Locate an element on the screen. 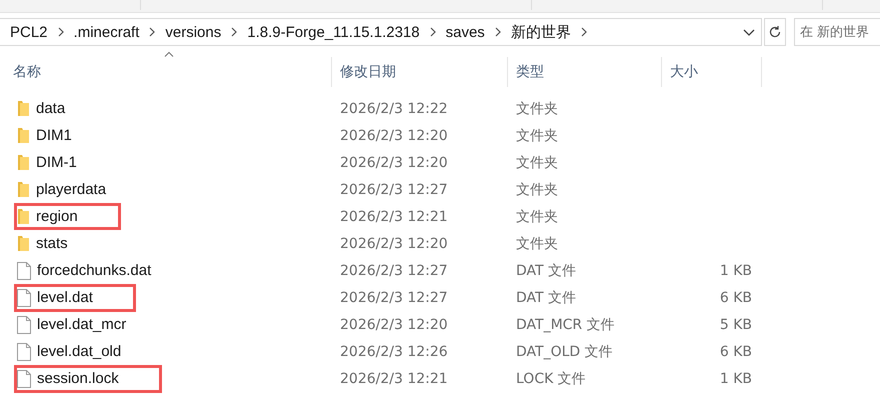 This screenshot has height=415, width=880. file-name: stats is located at coordinates (49, 243).